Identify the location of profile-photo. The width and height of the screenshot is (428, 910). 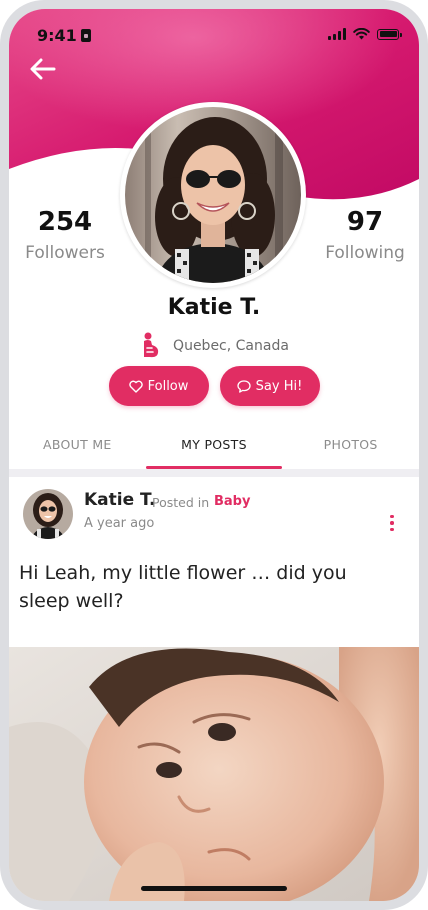
(213, 195).